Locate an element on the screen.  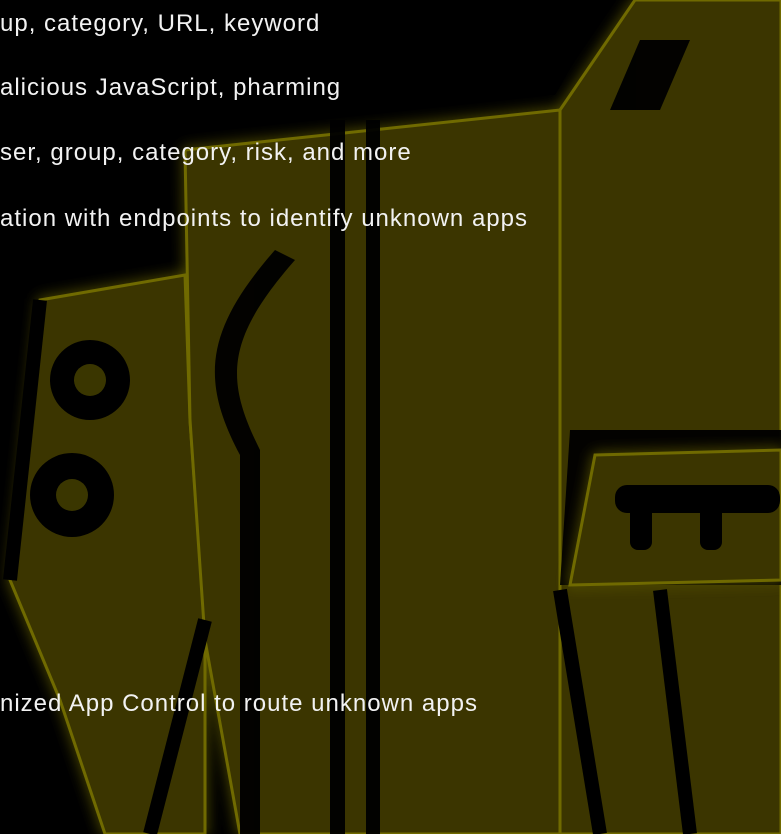
feature-line-1: up, category, URL, keyword is located at coordinates (160, 23).